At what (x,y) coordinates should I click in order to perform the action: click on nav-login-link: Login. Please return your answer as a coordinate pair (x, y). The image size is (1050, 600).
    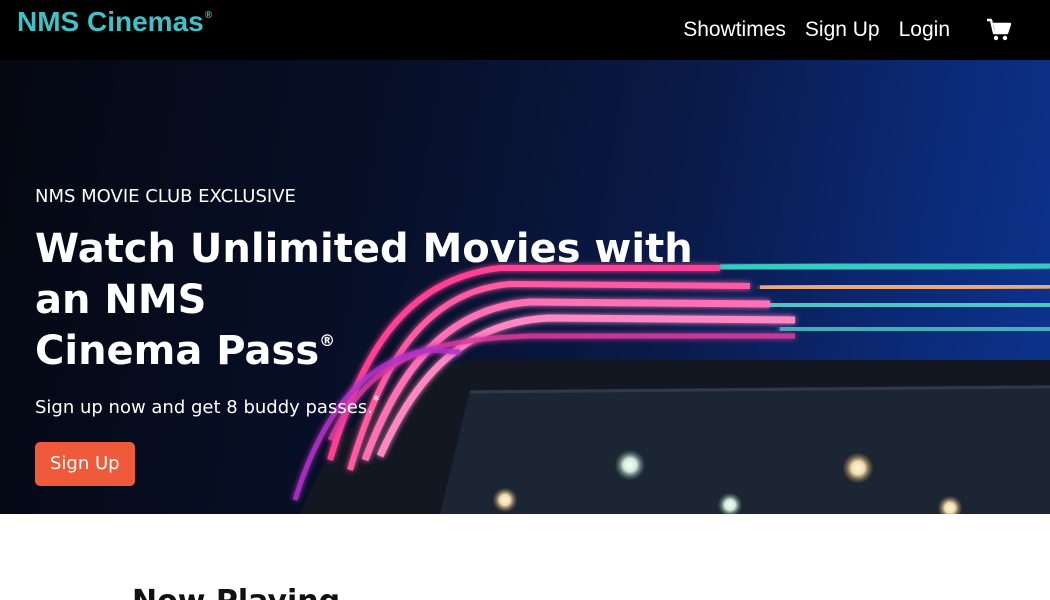
    Looking at the image, I should click on (924, 30).